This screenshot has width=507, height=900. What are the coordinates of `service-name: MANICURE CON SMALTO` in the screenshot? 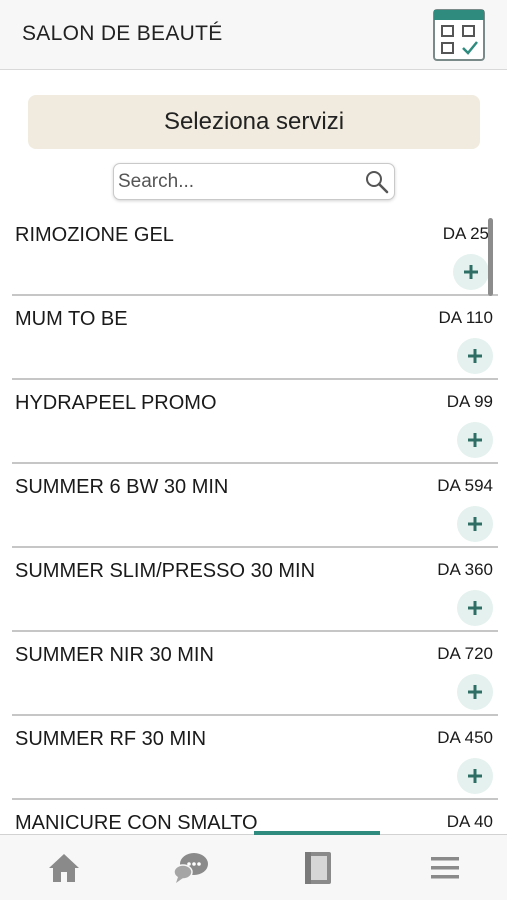 It's located at (136, 823).